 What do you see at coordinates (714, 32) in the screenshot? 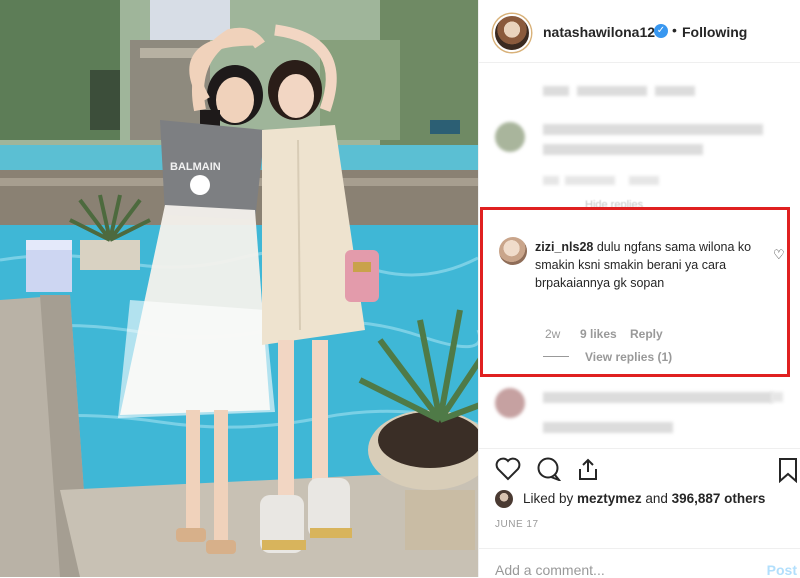
I see `following-button: Following` at bounding box center [714, 32].